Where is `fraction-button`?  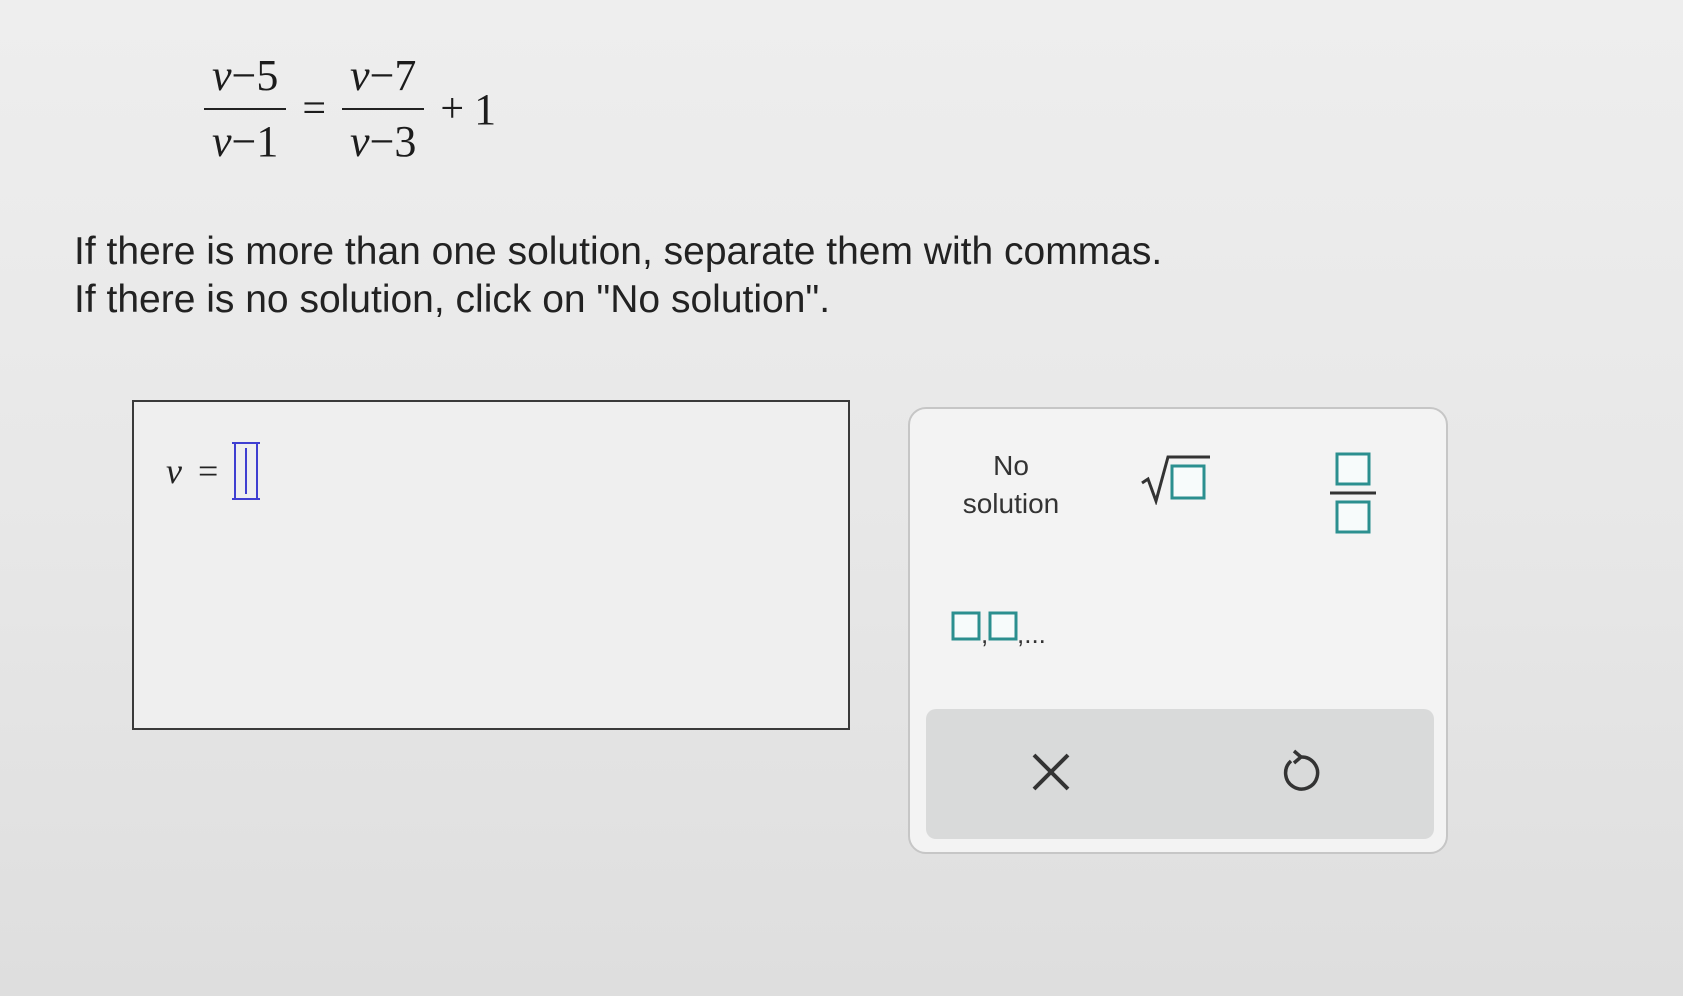 fraction-button is located at coordinates (1353, 493).